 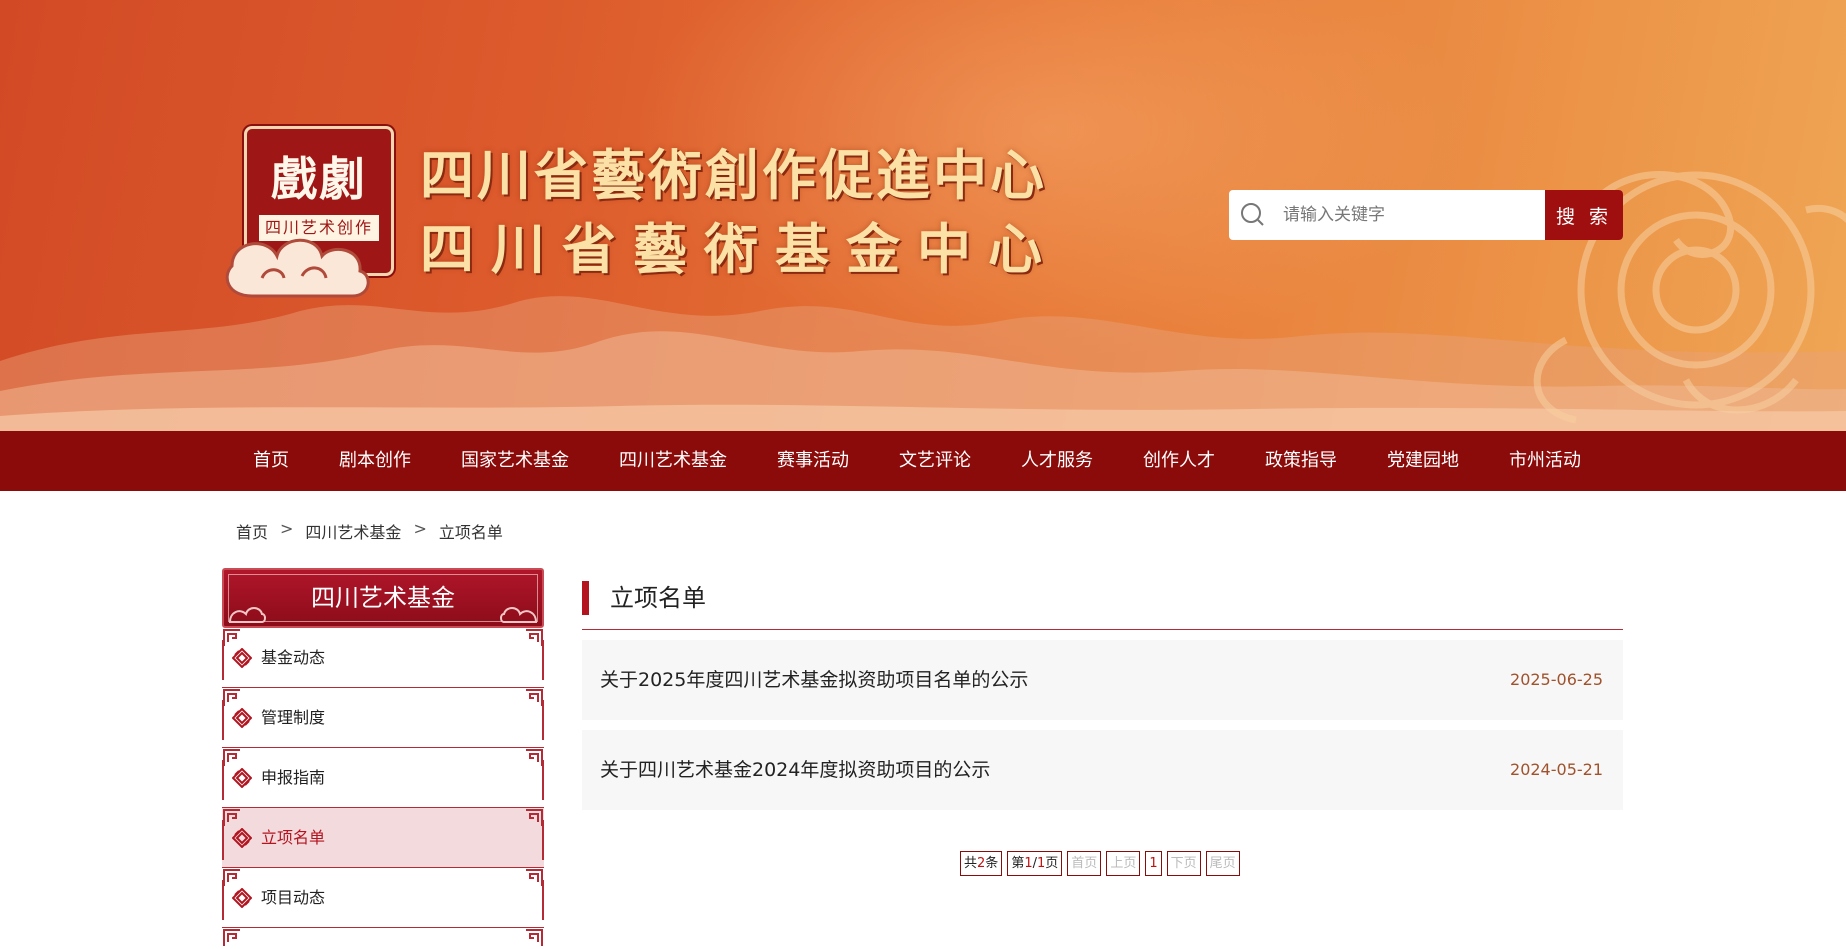 What do you see at coordinates (935, 461) in the screenshot?
I see `nav-item-reviews: 文艺评论` at bounding box center [935, 461].